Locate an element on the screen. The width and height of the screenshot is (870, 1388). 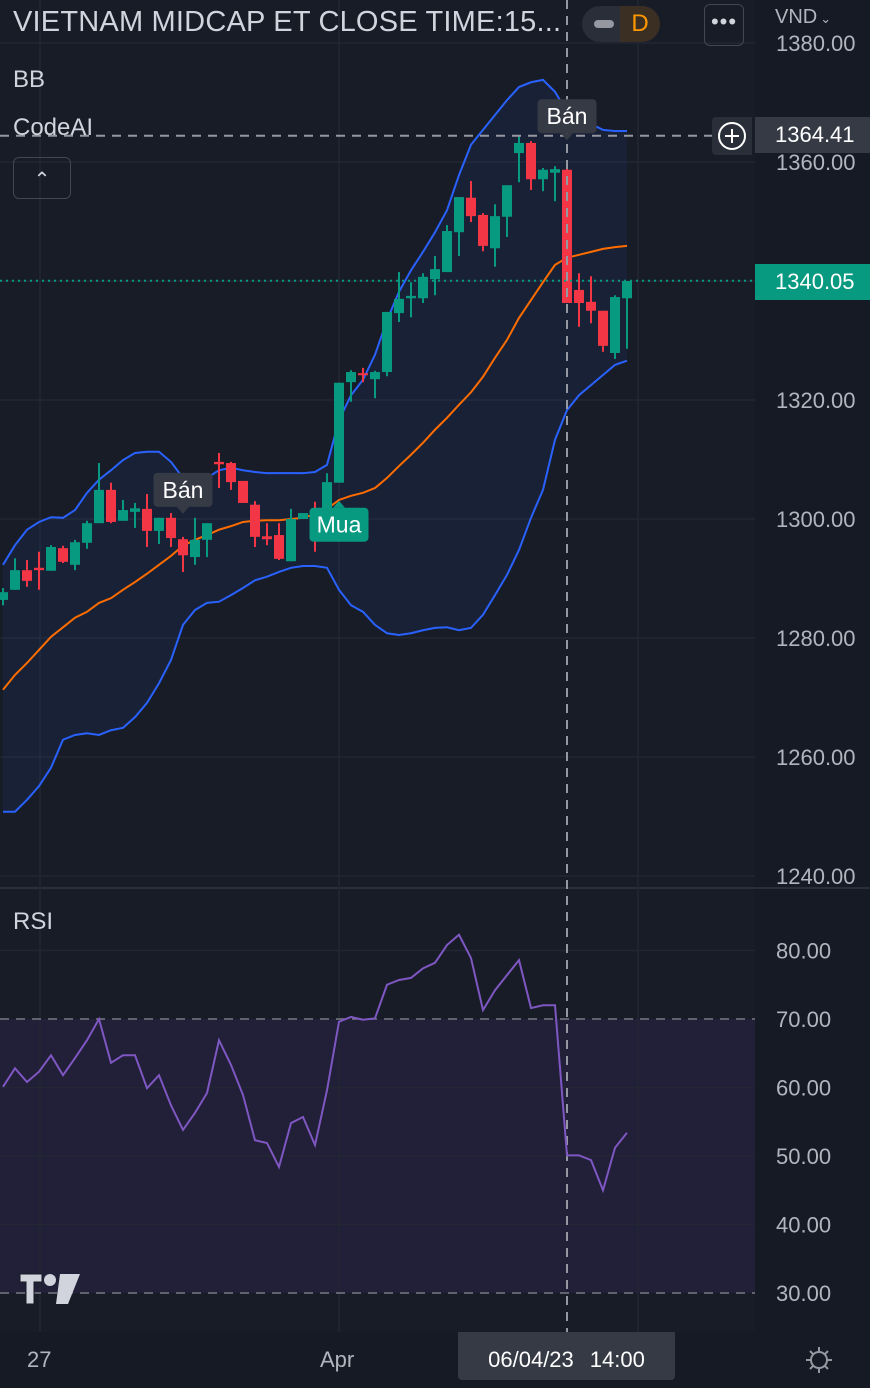
add-alert-button is located at coordinates (732, 136).